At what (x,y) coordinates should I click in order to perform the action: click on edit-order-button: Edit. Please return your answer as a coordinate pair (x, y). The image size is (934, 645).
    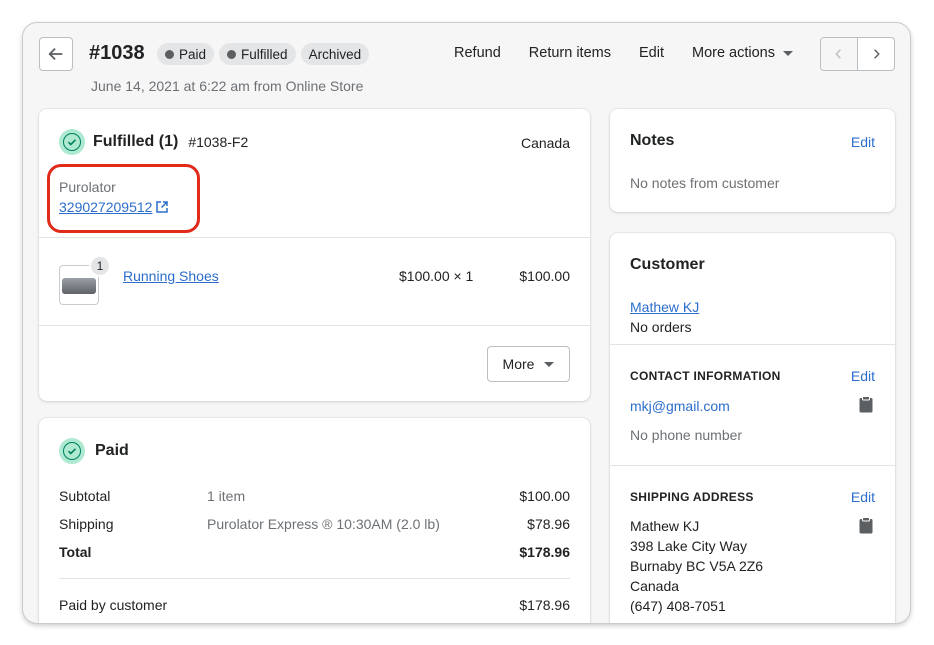
    Looking at the image, I should click on (651, 53).